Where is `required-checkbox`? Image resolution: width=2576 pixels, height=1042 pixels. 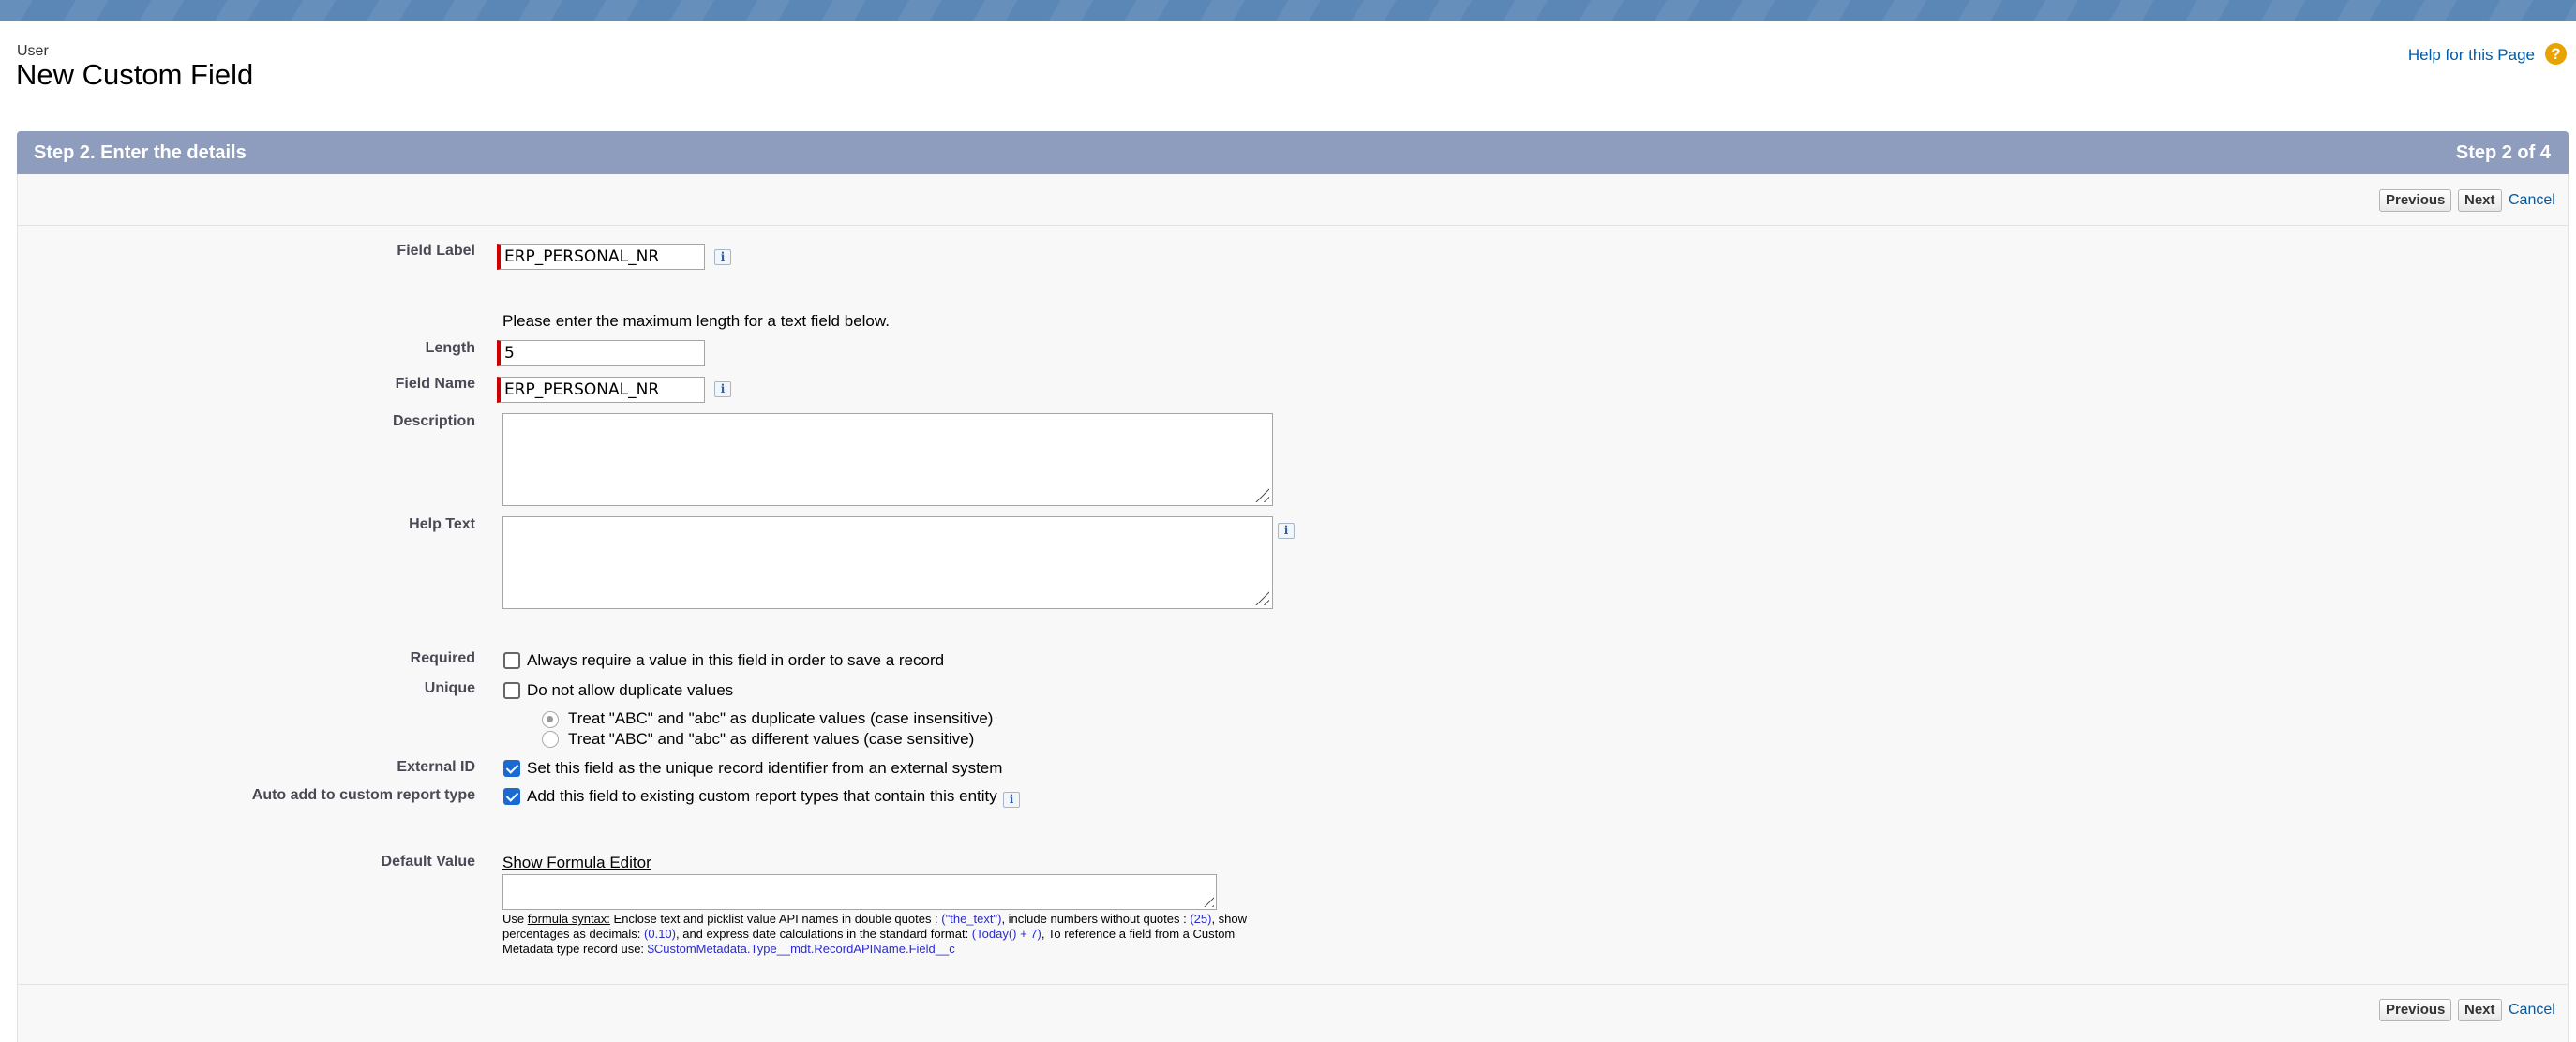
required-checkbox is located at coordinates (512, 660).